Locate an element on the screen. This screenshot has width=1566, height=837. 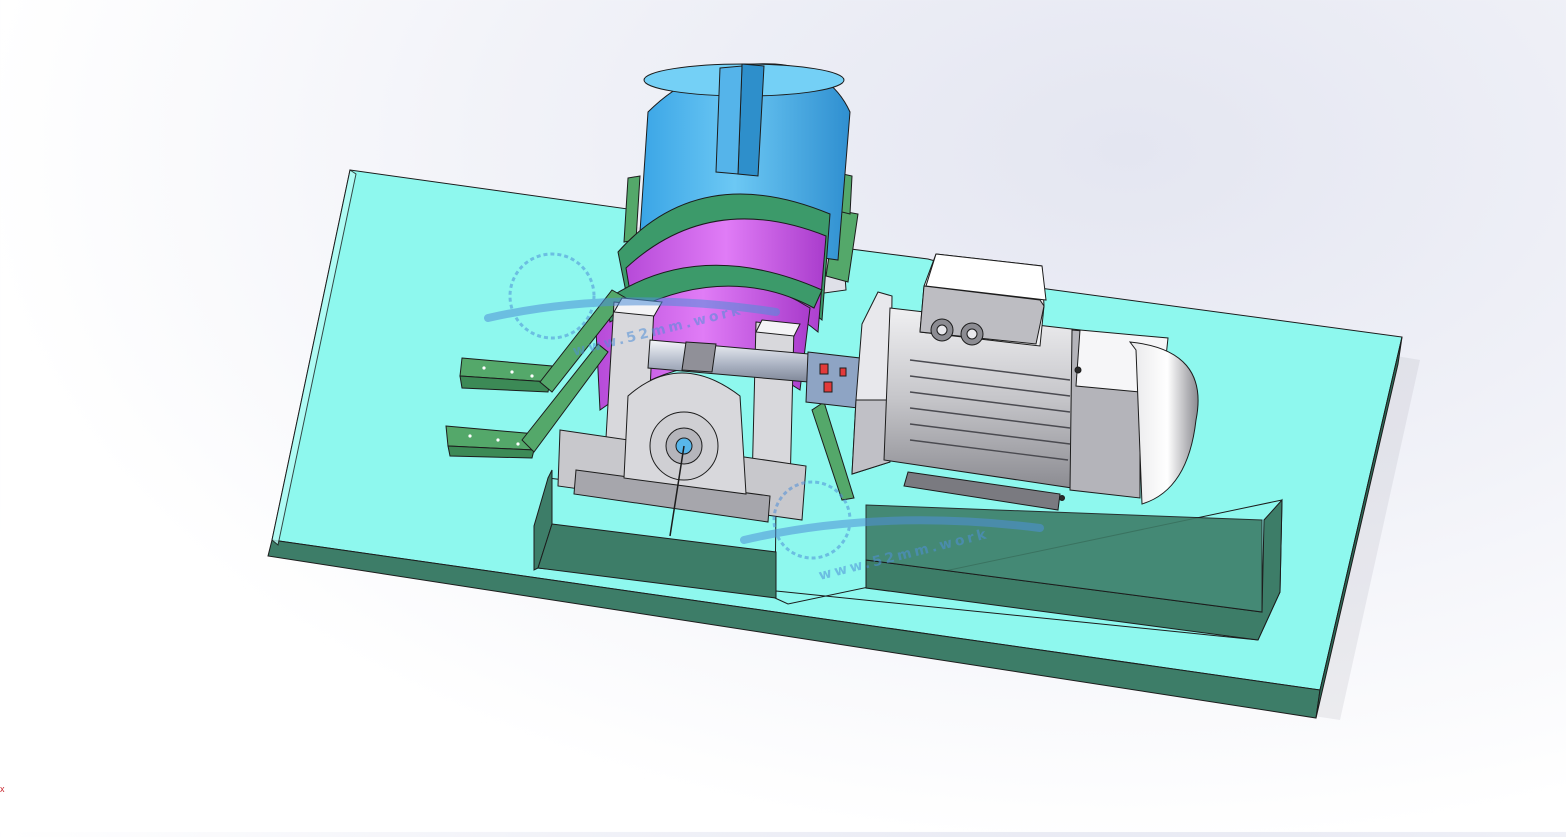
jaw-coupling is located at coordinates (833, 380).